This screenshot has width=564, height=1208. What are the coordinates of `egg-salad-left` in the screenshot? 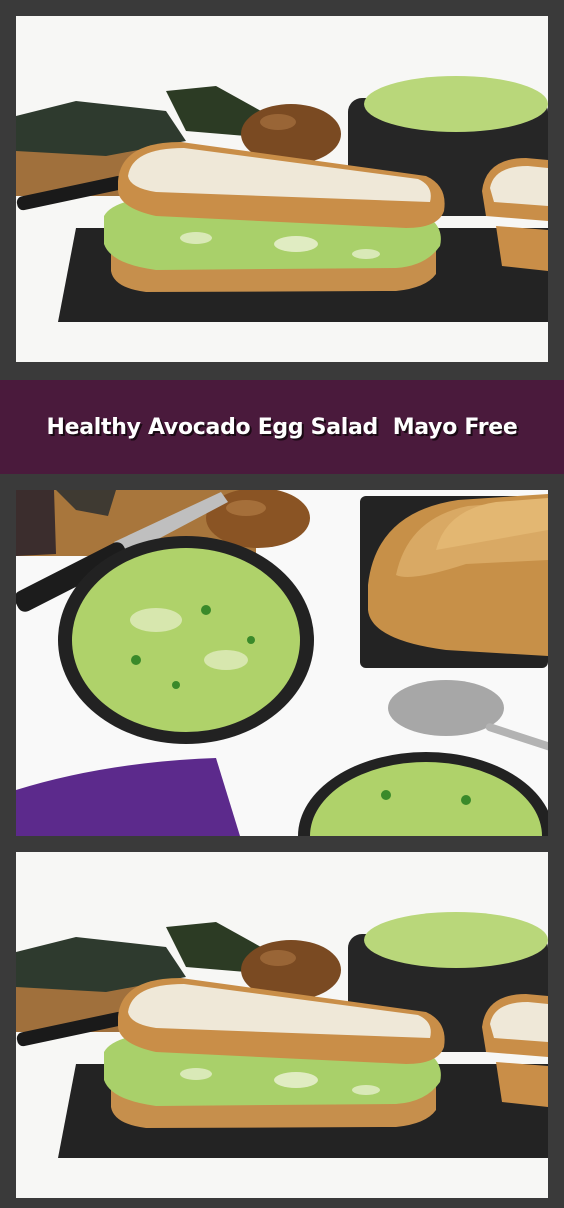 It's located at (186, 640).